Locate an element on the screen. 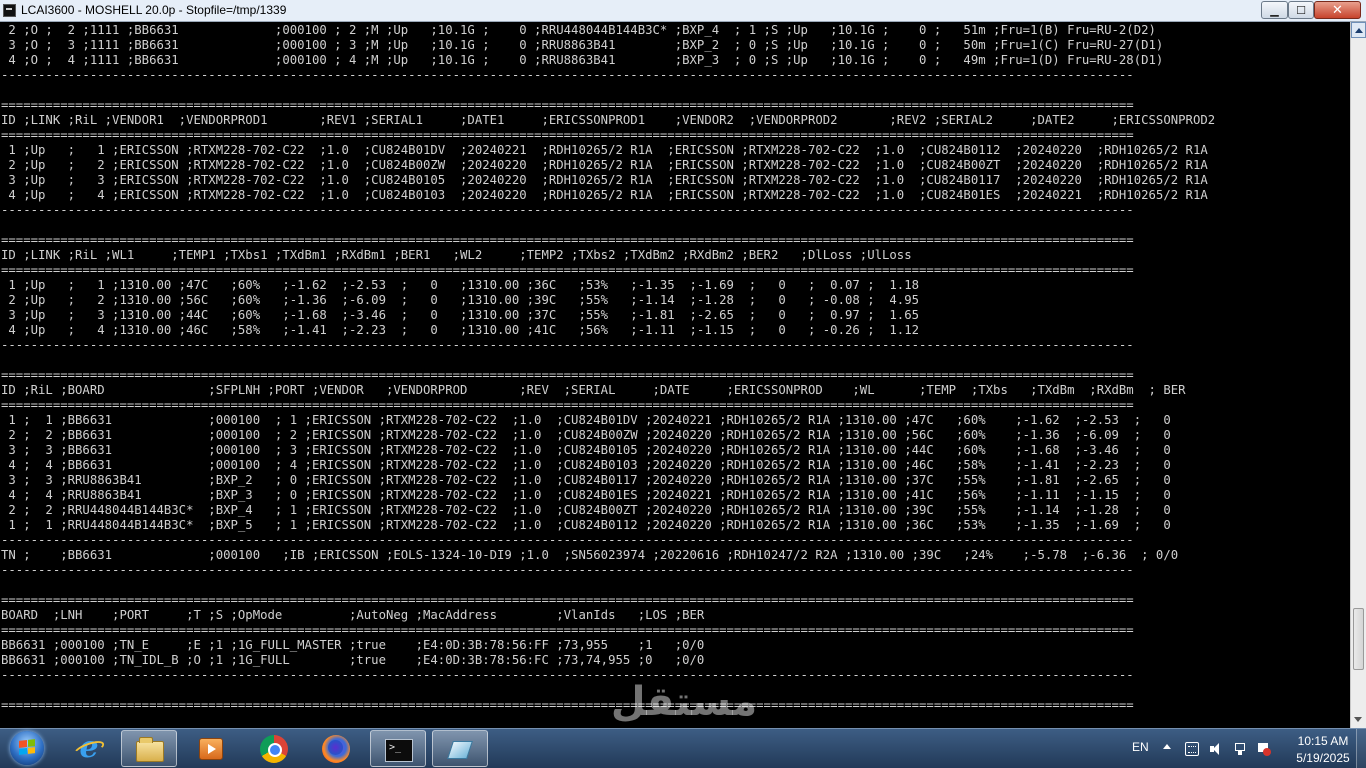  taskbar-firefox is located at coordinates (336, 748).